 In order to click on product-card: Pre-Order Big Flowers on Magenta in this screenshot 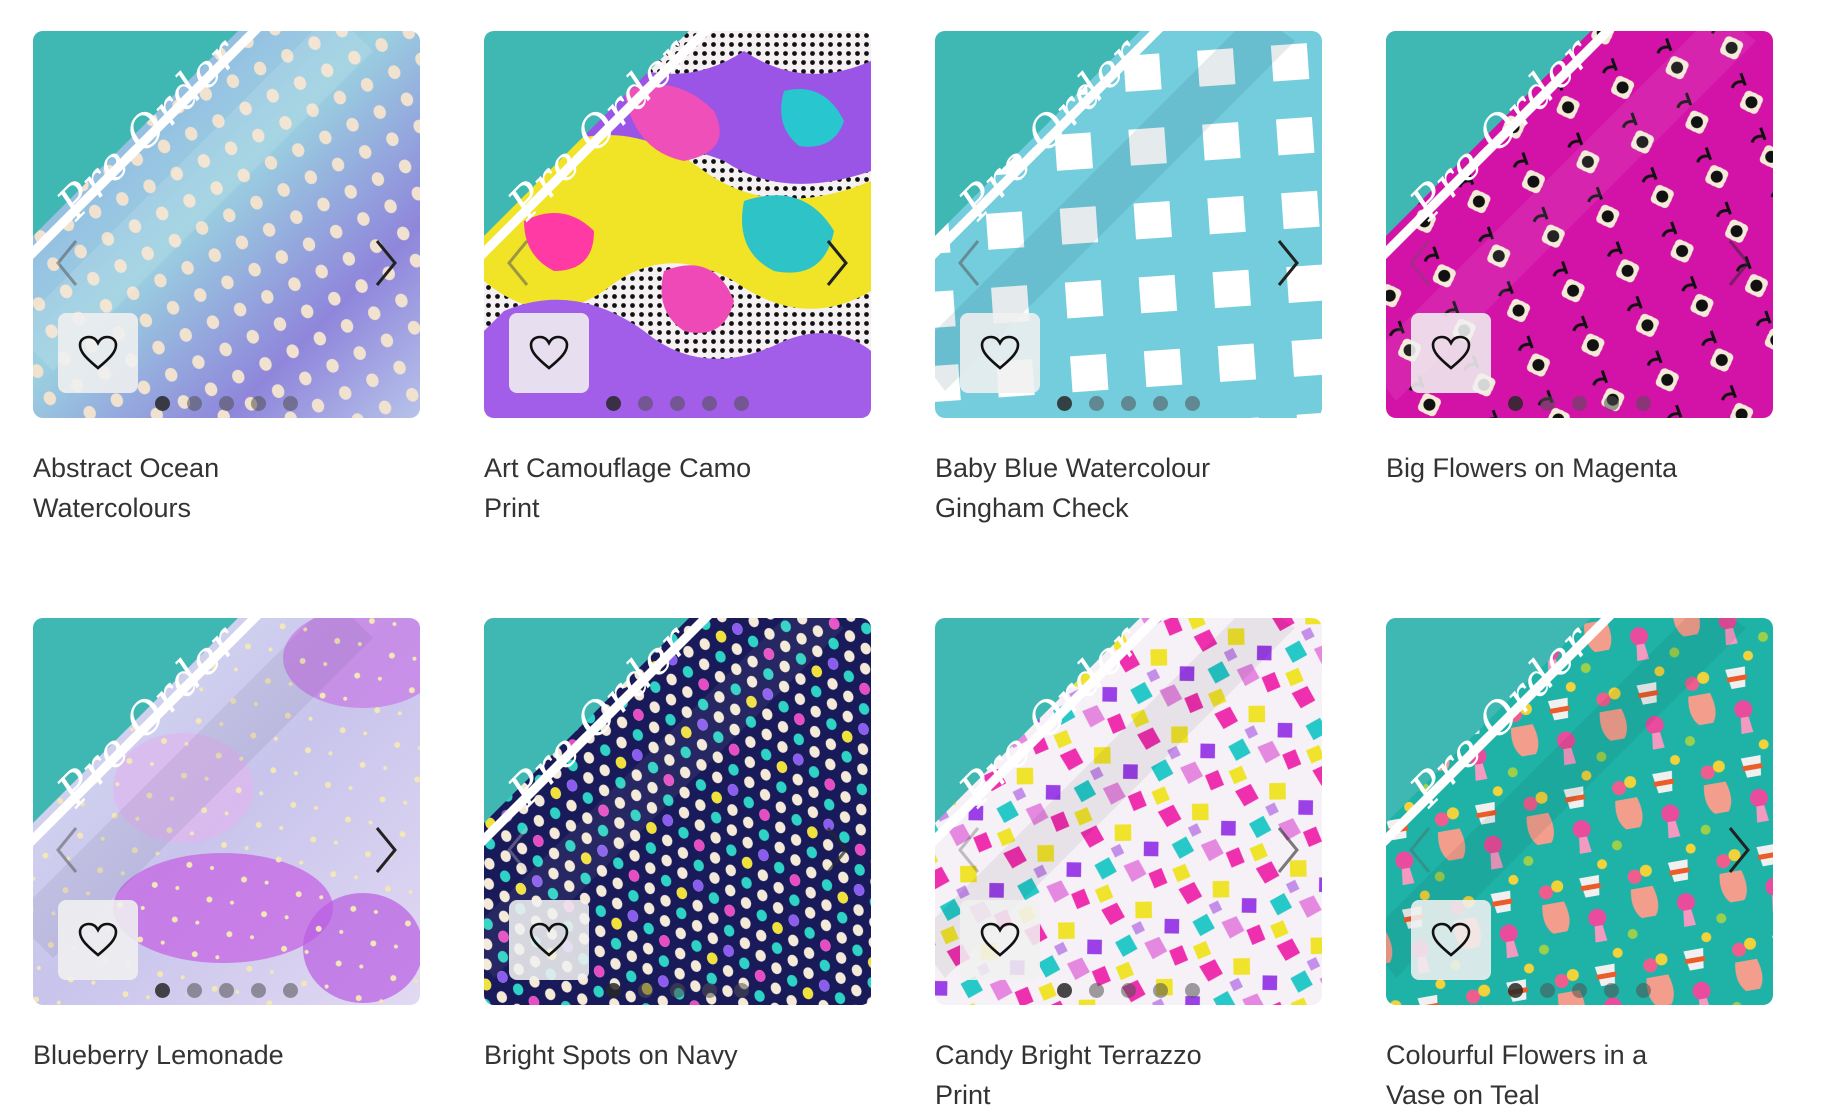, I will do `click(1579, 259)`.